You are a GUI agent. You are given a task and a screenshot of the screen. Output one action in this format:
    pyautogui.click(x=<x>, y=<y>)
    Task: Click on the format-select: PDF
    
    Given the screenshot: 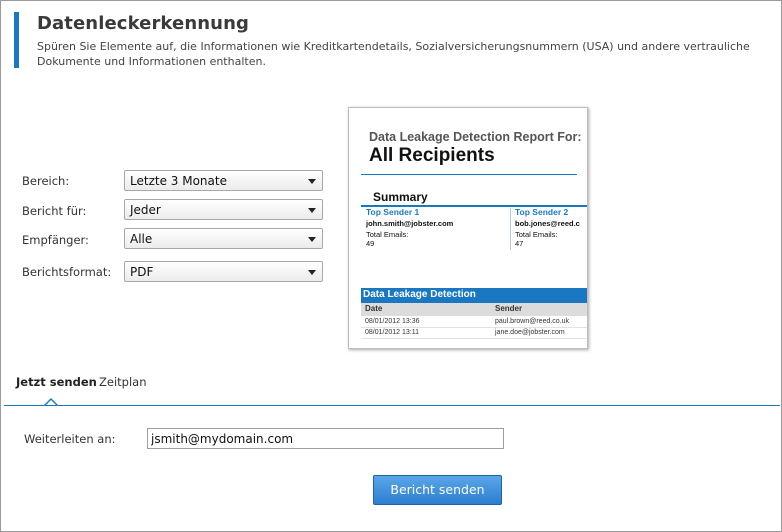 What is the action you would take?
    pyautogui.click(x=223, y=271)
    